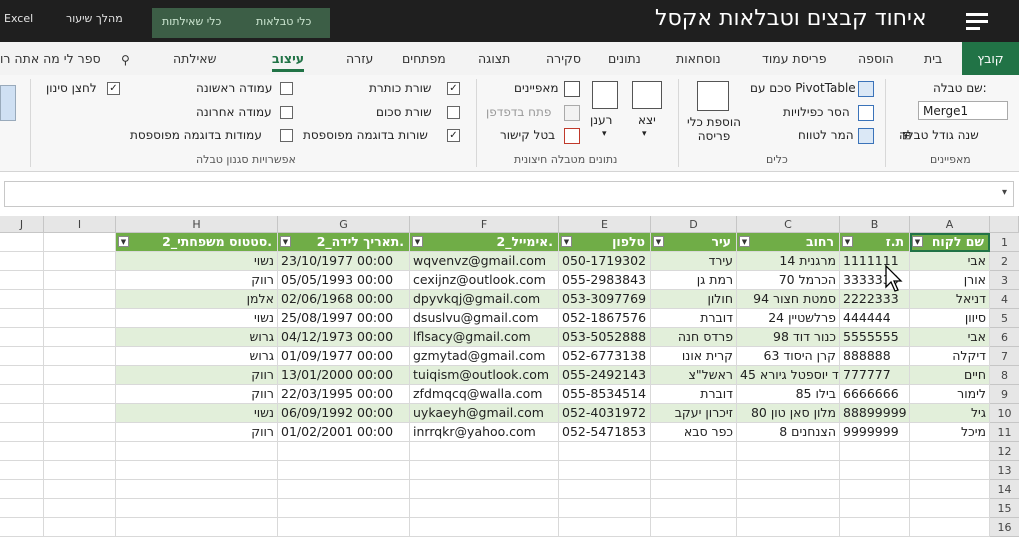 The height and width of the screenshot is (553, 1019). Describe the element at coordinates (197, 356) in the screenshot. I see `table-cell: גרוש` at that location.